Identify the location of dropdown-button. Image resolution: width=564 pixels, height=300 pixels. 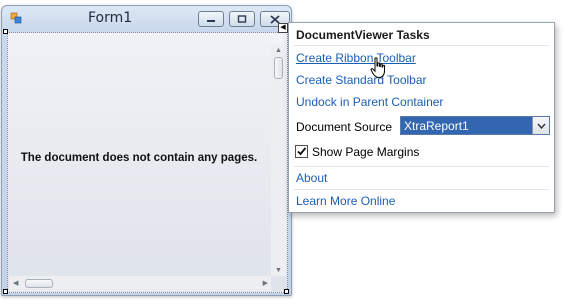
(540, 125).